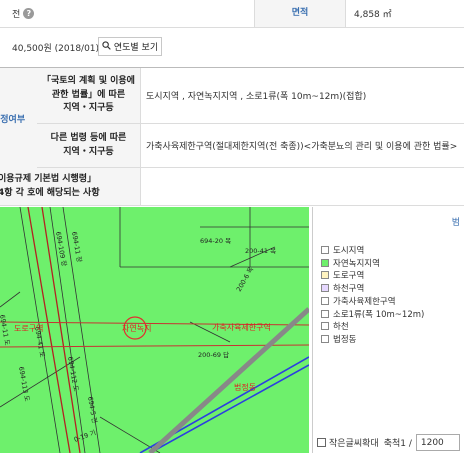  Describe the element at coordinates (88, 95) in the screenshot. I see `law1-label: 「국토의 계획 및 이용에 관한 법률」에 따른 지역・지구등` at that location.